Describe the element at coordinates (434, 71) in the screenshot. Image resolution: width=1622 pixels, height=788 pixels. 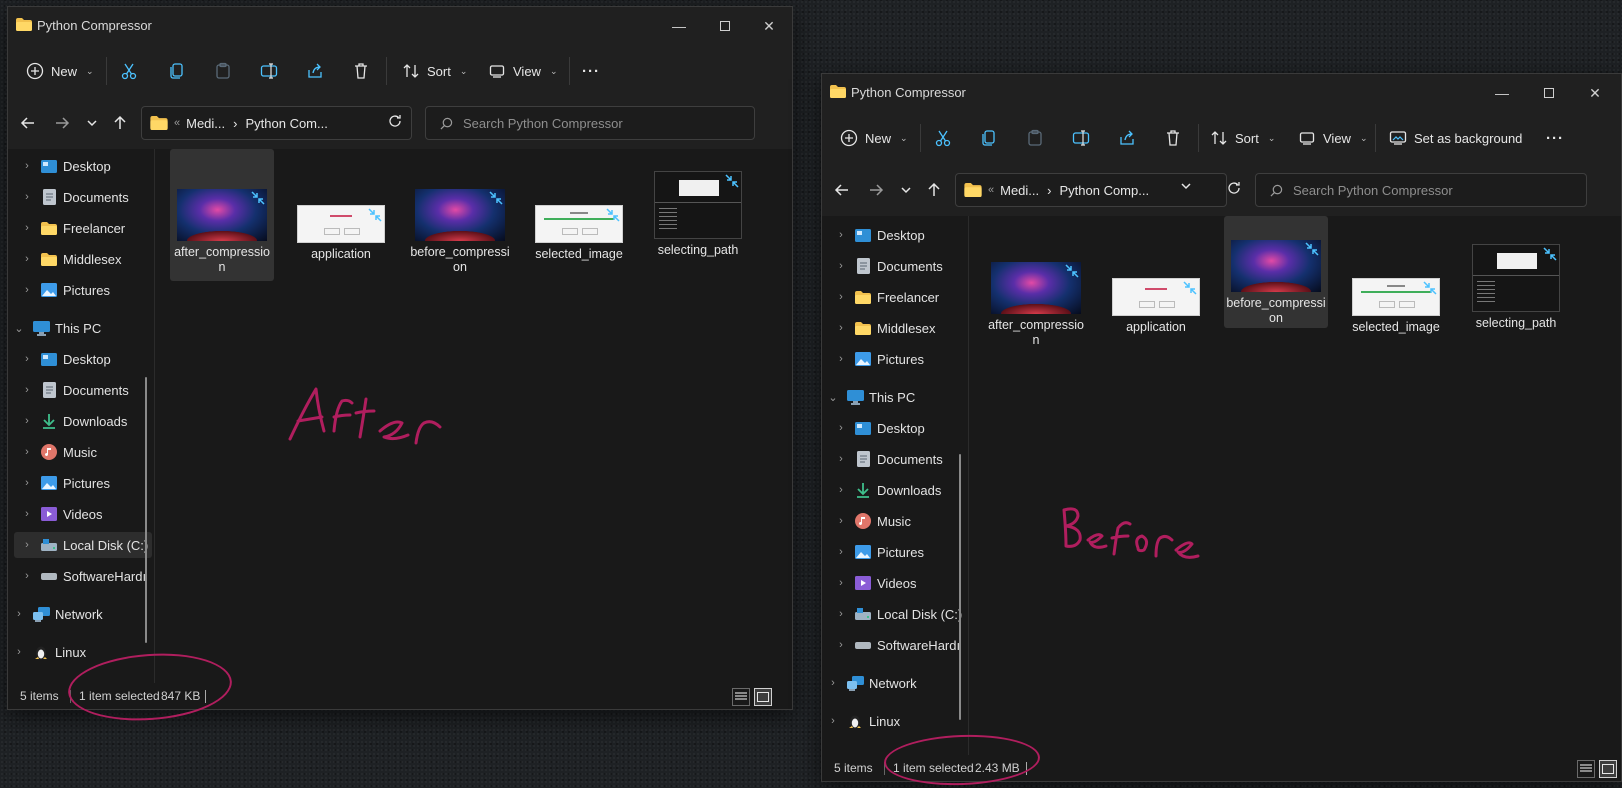
I see `sort-button: Sort ⌄` at that location.